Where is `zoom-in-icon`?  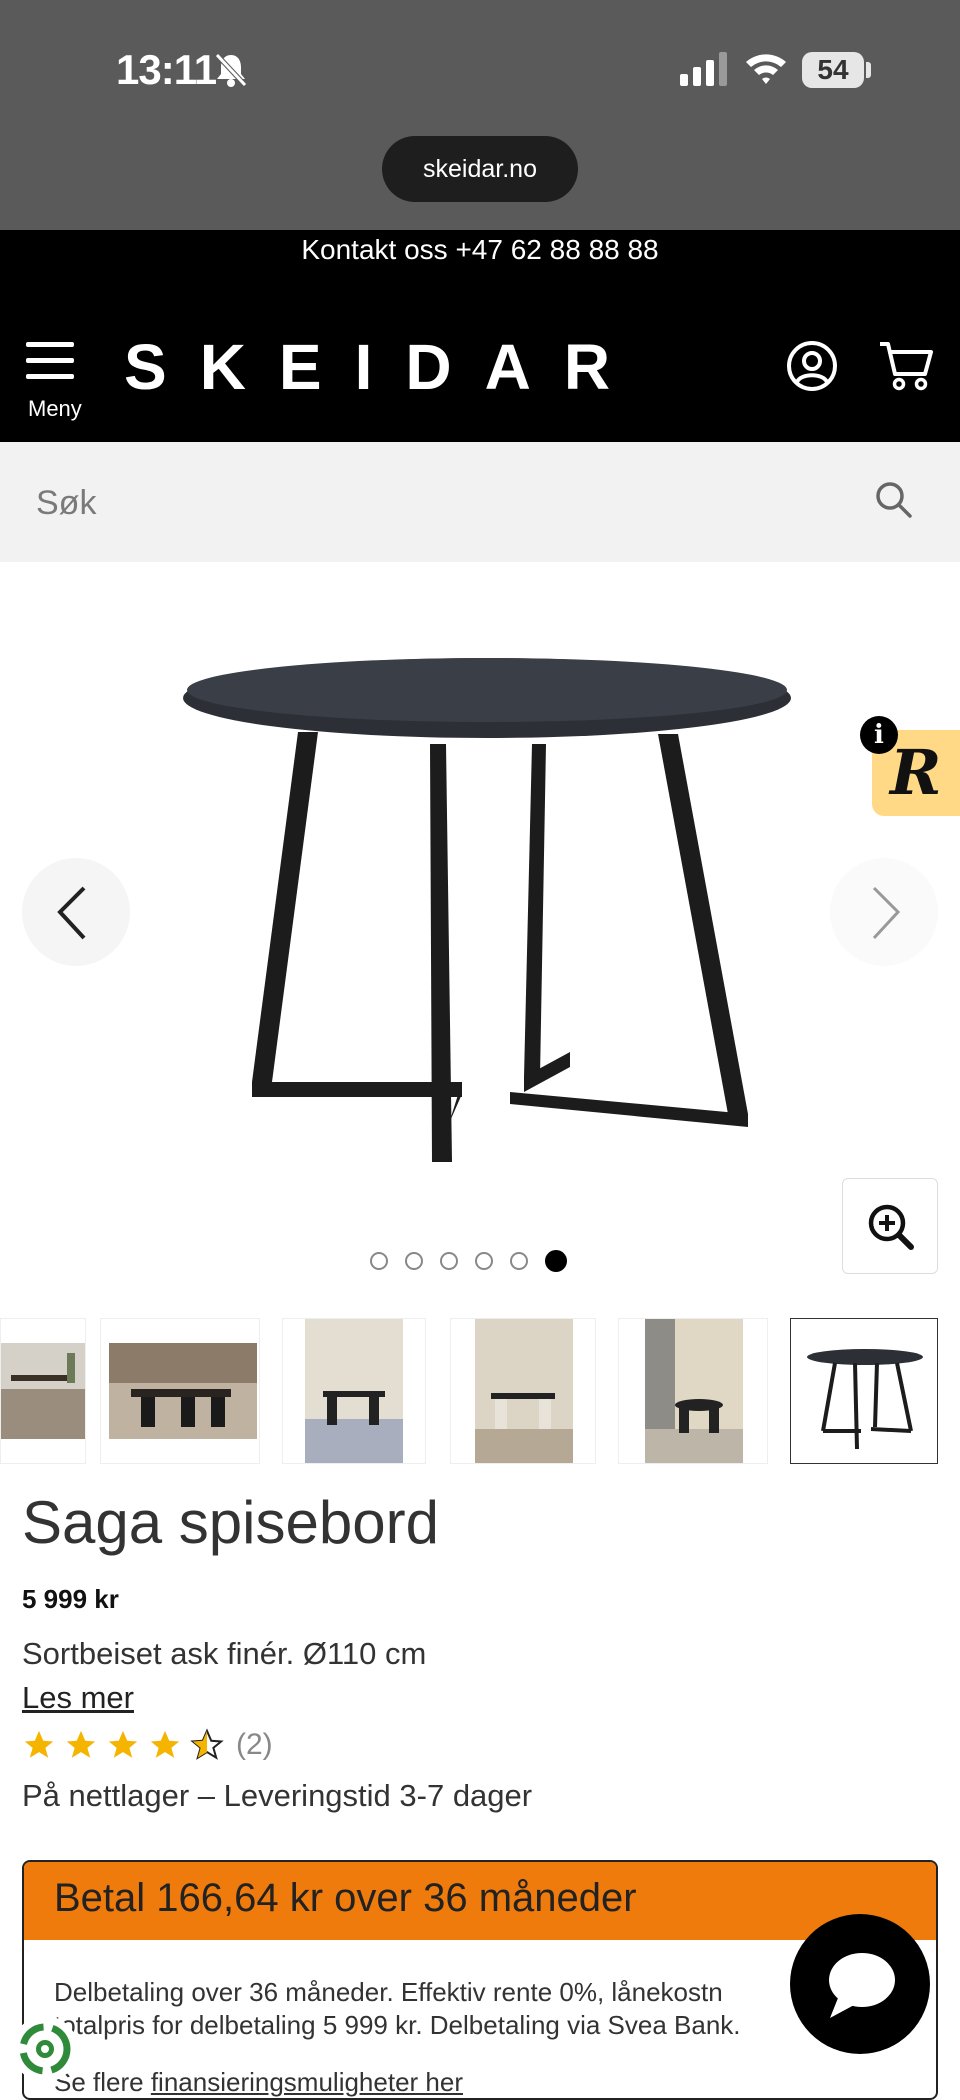
zoom-in-icon is located at coordinates (891, 1227).